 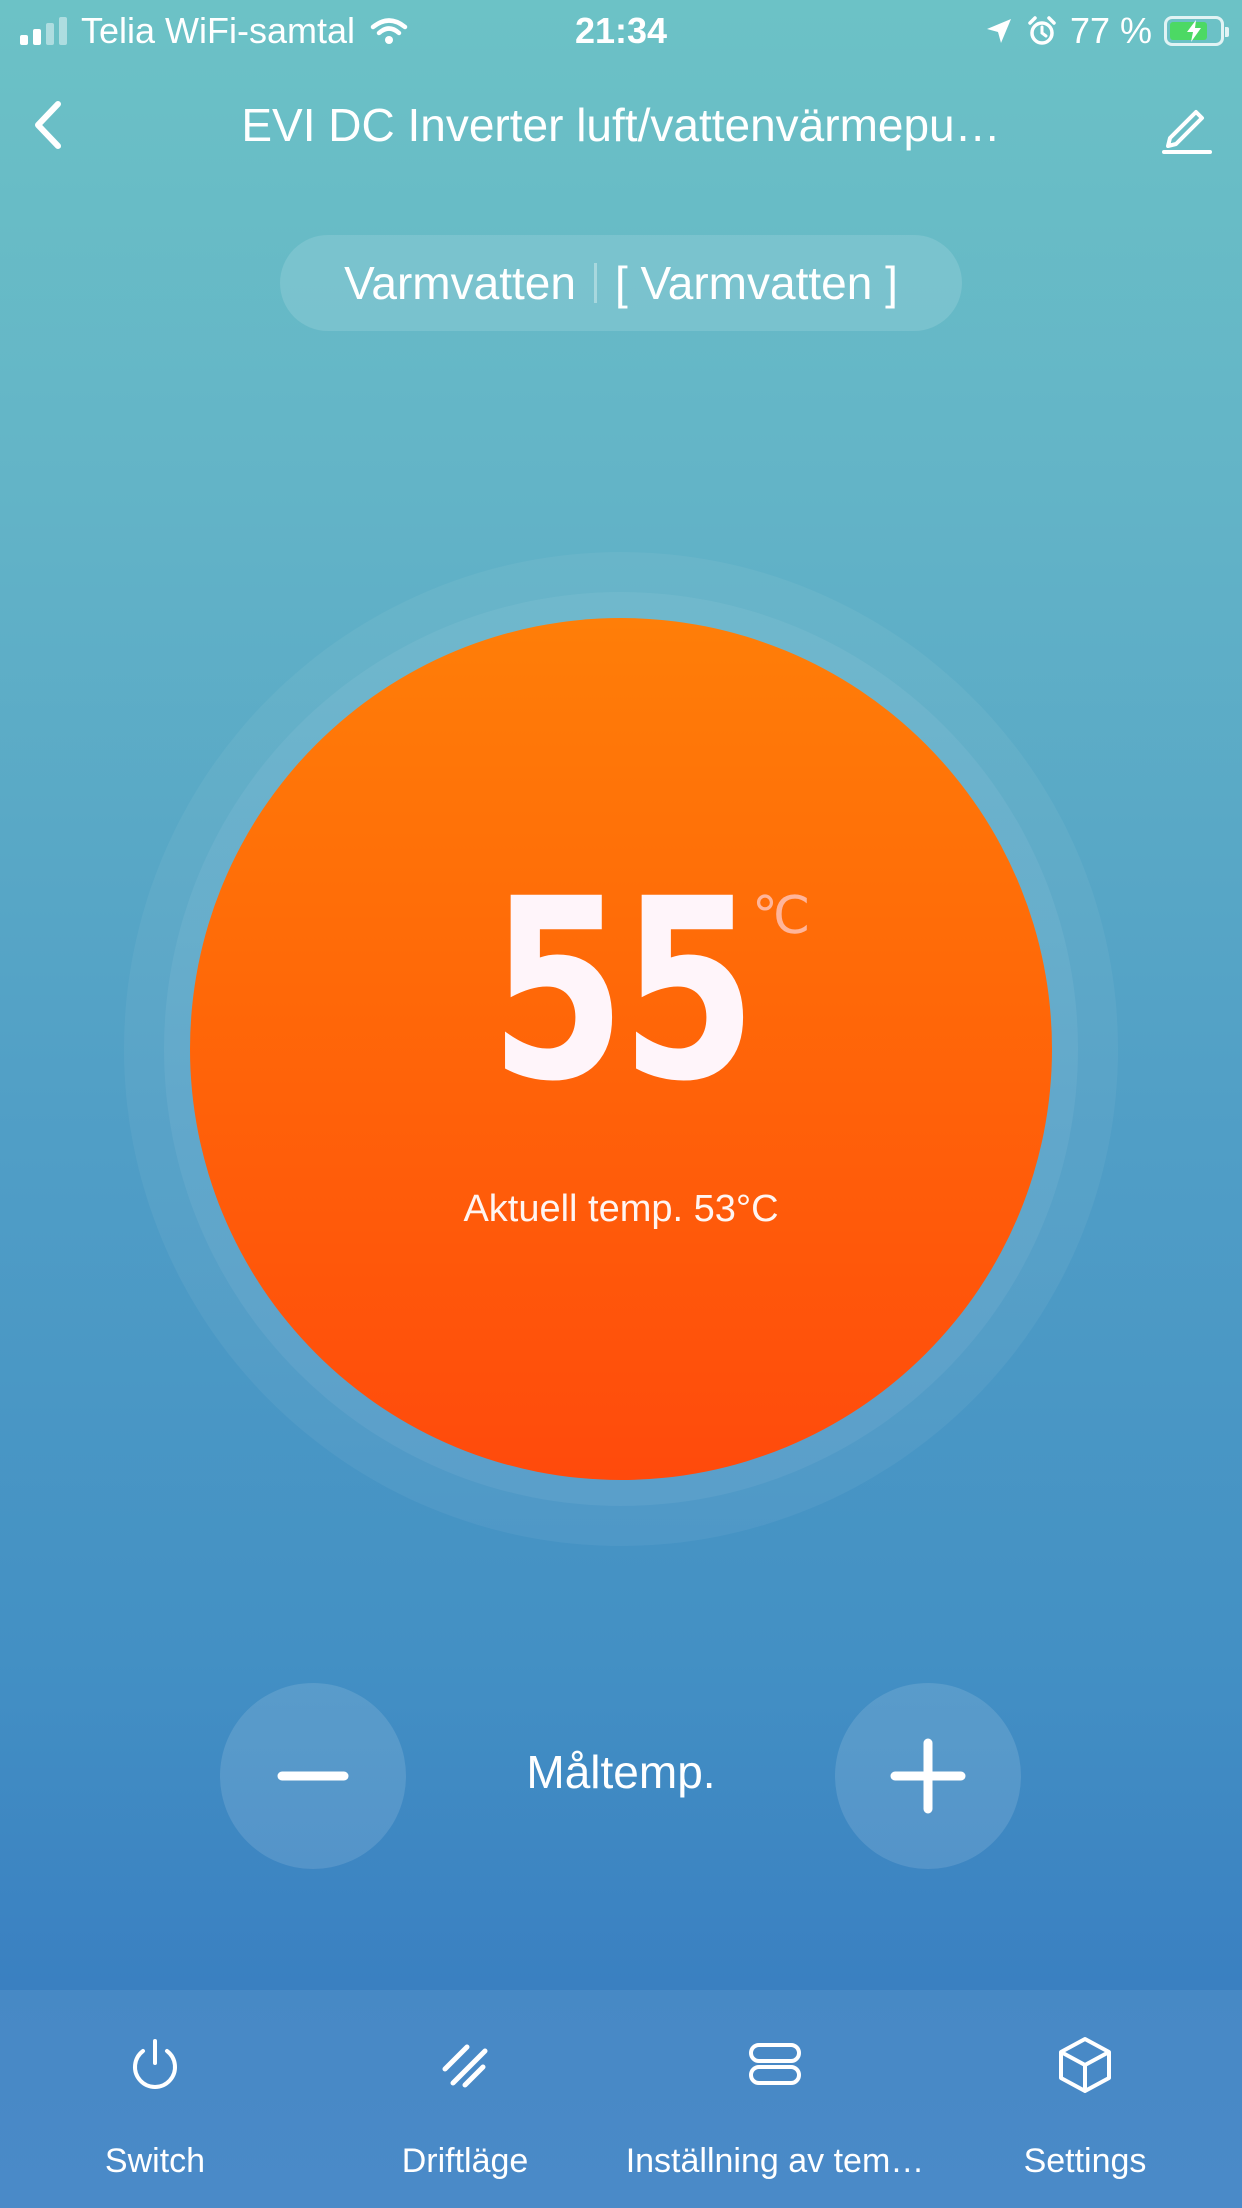 What do you see at coordinates (623, 990) in the screenshot?
I see `target-temperature-value: 55` at bounding box center [623, 990].